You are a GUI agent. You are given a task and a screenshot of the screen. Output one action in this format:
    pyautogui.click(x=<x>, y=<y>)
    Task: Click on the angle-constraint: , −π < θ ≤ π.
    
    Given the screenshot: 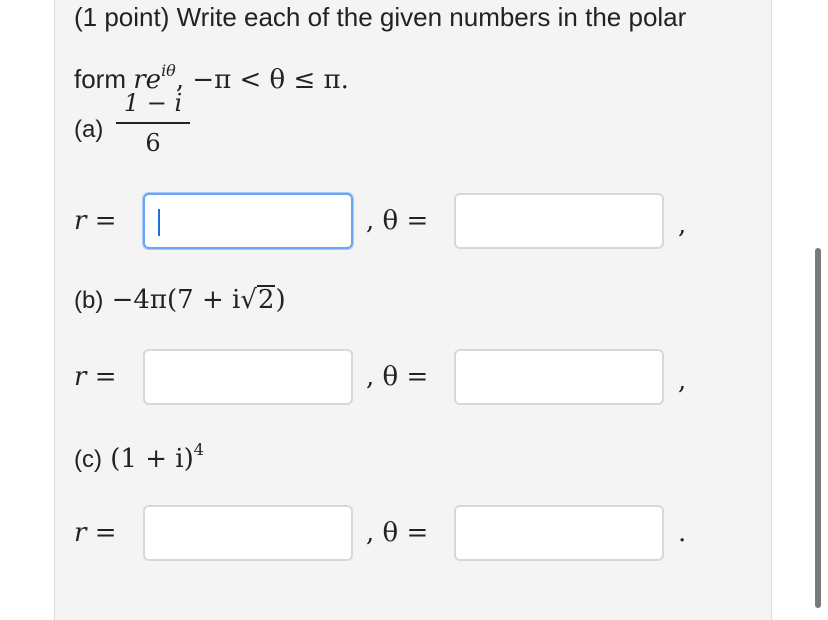 What is the action you would take?
    pyautogui.click(x=262, y=80)
    